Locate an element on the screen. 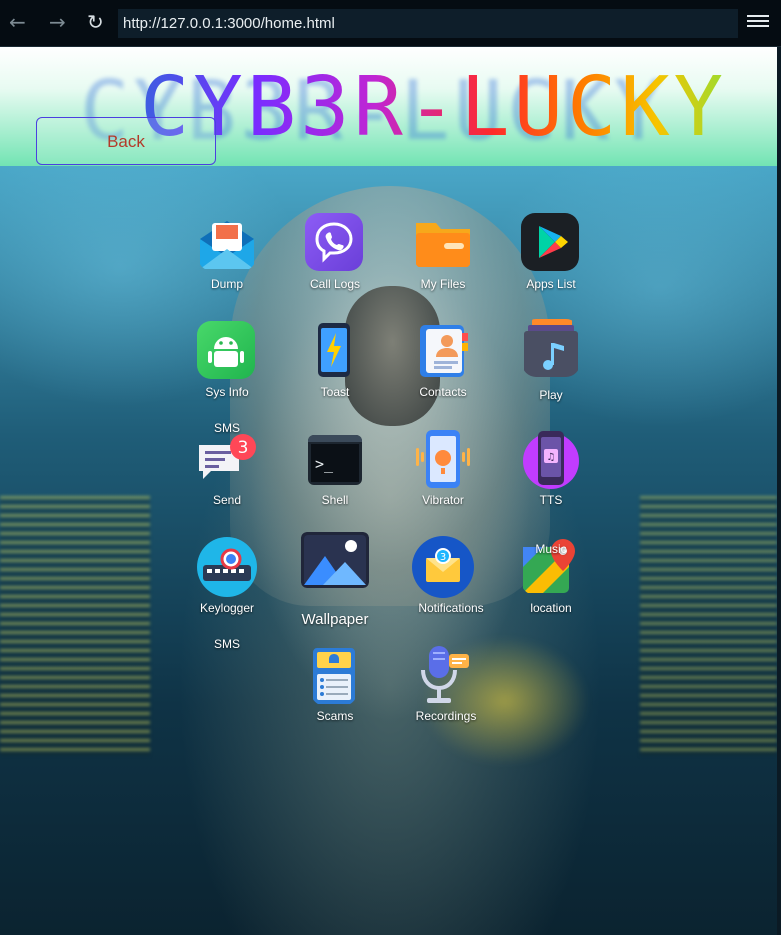  email-envelope-icon is located at coordinates (227, 242).